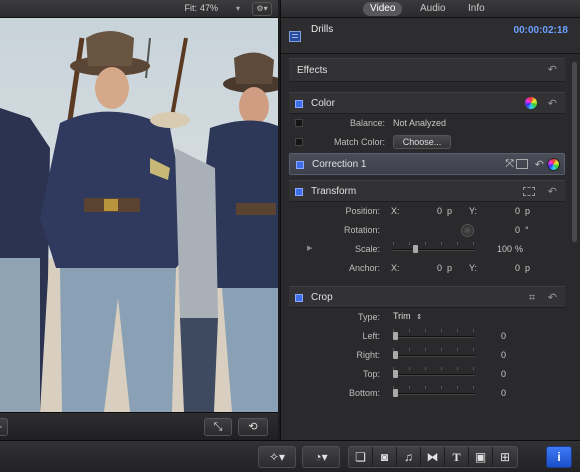 This screenshot has width=580, height=472. I want to click on crop-left-thumb, so click(395, 336).